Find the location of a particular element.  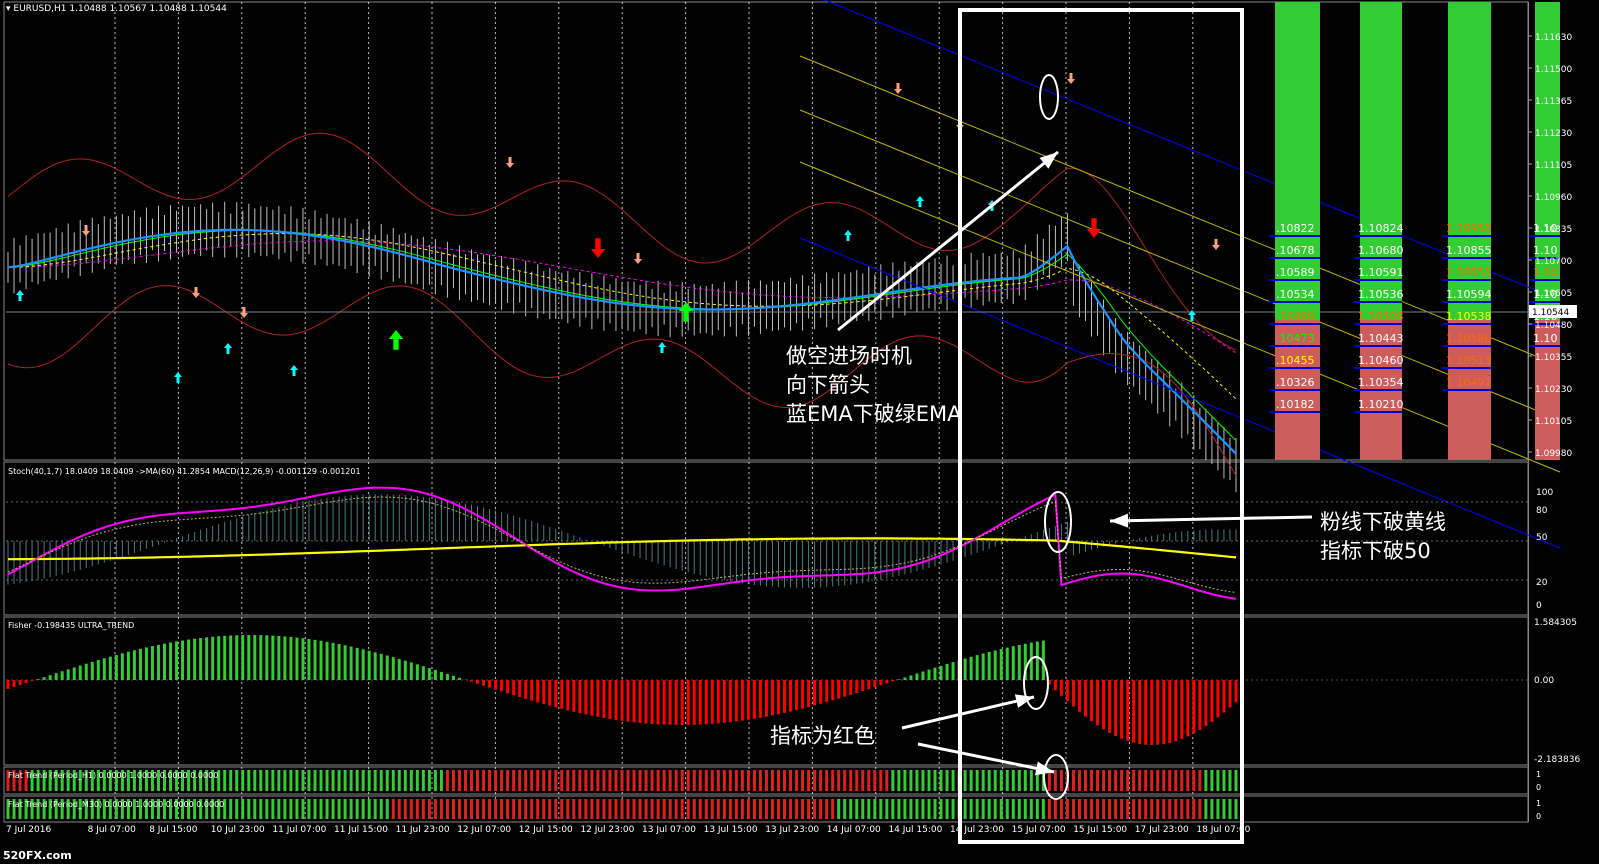

time-tick-label: 13 Jul 07:00 is located at coordinates (669, 830).